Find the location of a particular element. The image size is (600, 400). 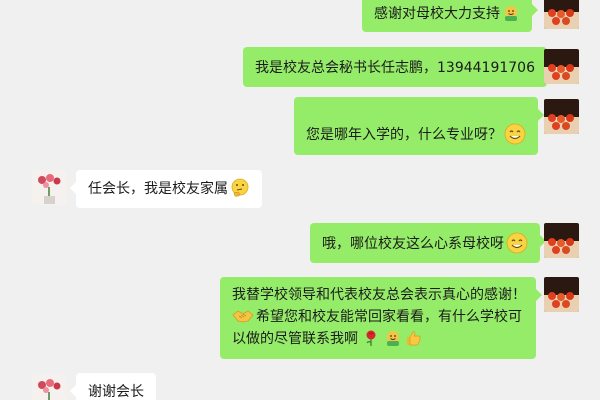

message-text: 谢谢会长 is located at coordinates (116, 392).